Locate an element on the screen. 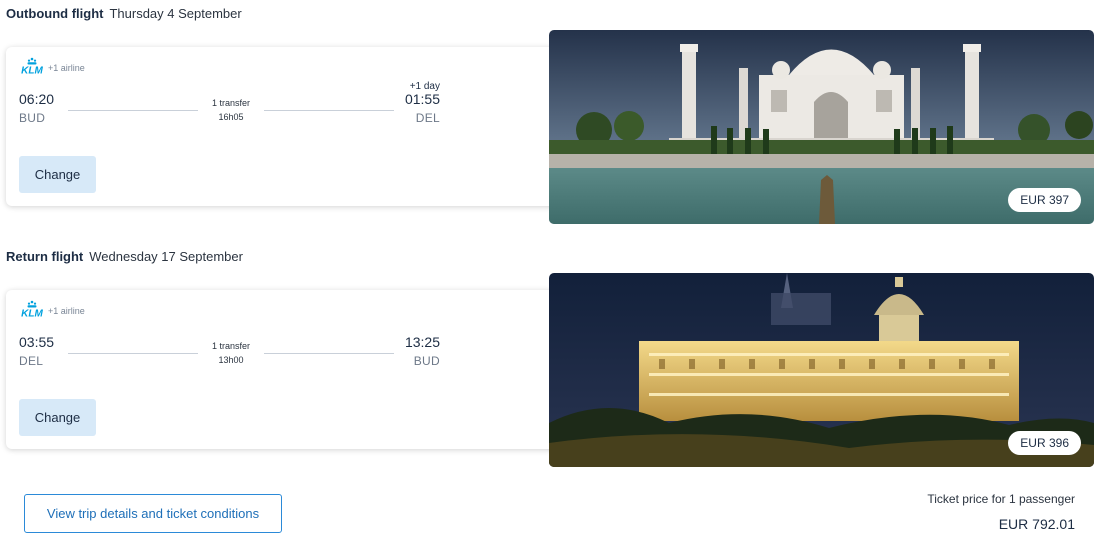 The height and width of the screenshot is (541, 1100). outbound-arrival-code: DEL is located at coordinates (427, 118).